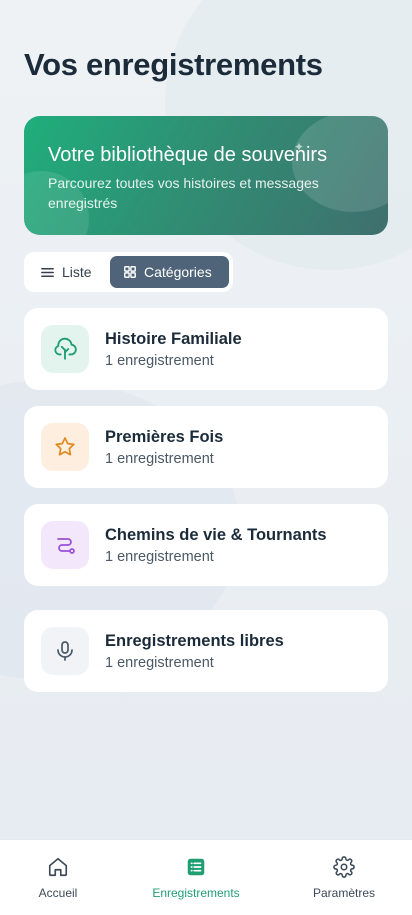 The image size is (412, 915). I want to click on view-toggle: Liste Catégories, so click(128, 272).